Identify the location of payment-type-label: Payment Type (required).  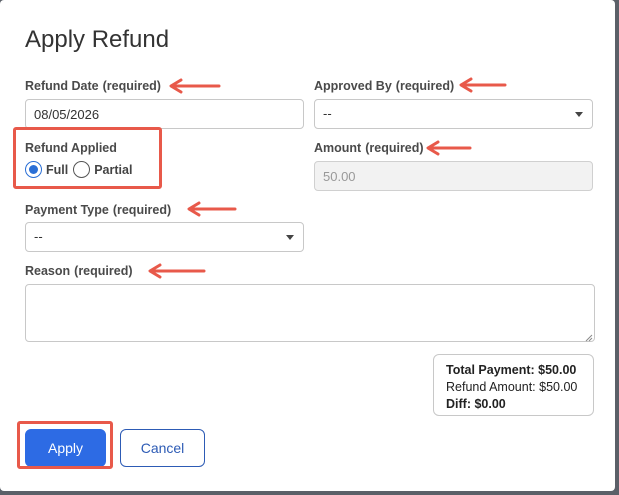
(98, 210).